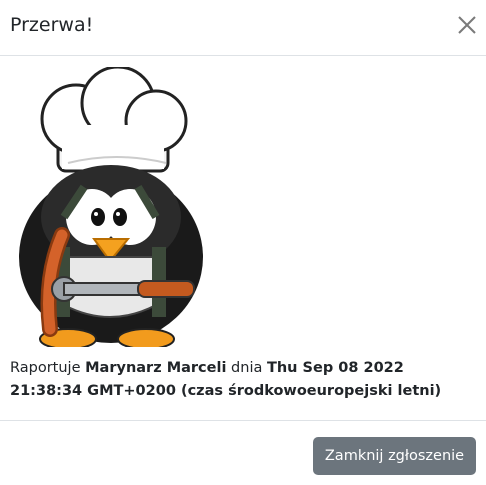 The height and width of the screenshot is (485, 486). What do you see at coordinates (243, 452) in the screenshot?
I see `dialog-footer: Zamknij zgłoszenie` at bounding box center [243, 452].